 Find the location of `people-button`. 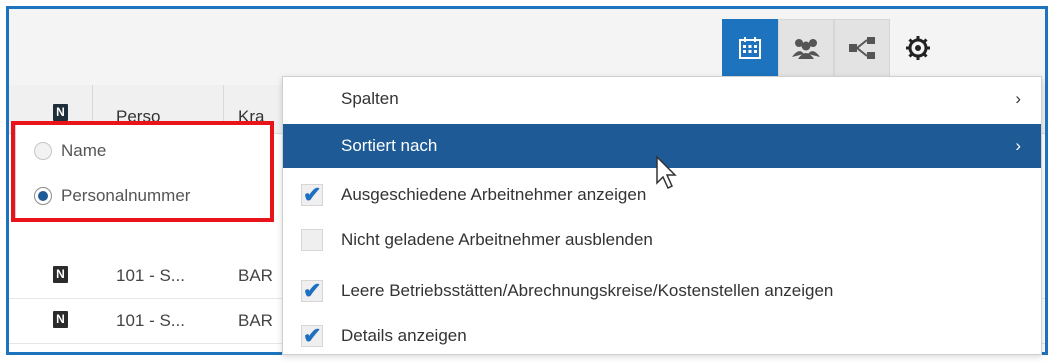

people-button is located at coordinates (806, 48).